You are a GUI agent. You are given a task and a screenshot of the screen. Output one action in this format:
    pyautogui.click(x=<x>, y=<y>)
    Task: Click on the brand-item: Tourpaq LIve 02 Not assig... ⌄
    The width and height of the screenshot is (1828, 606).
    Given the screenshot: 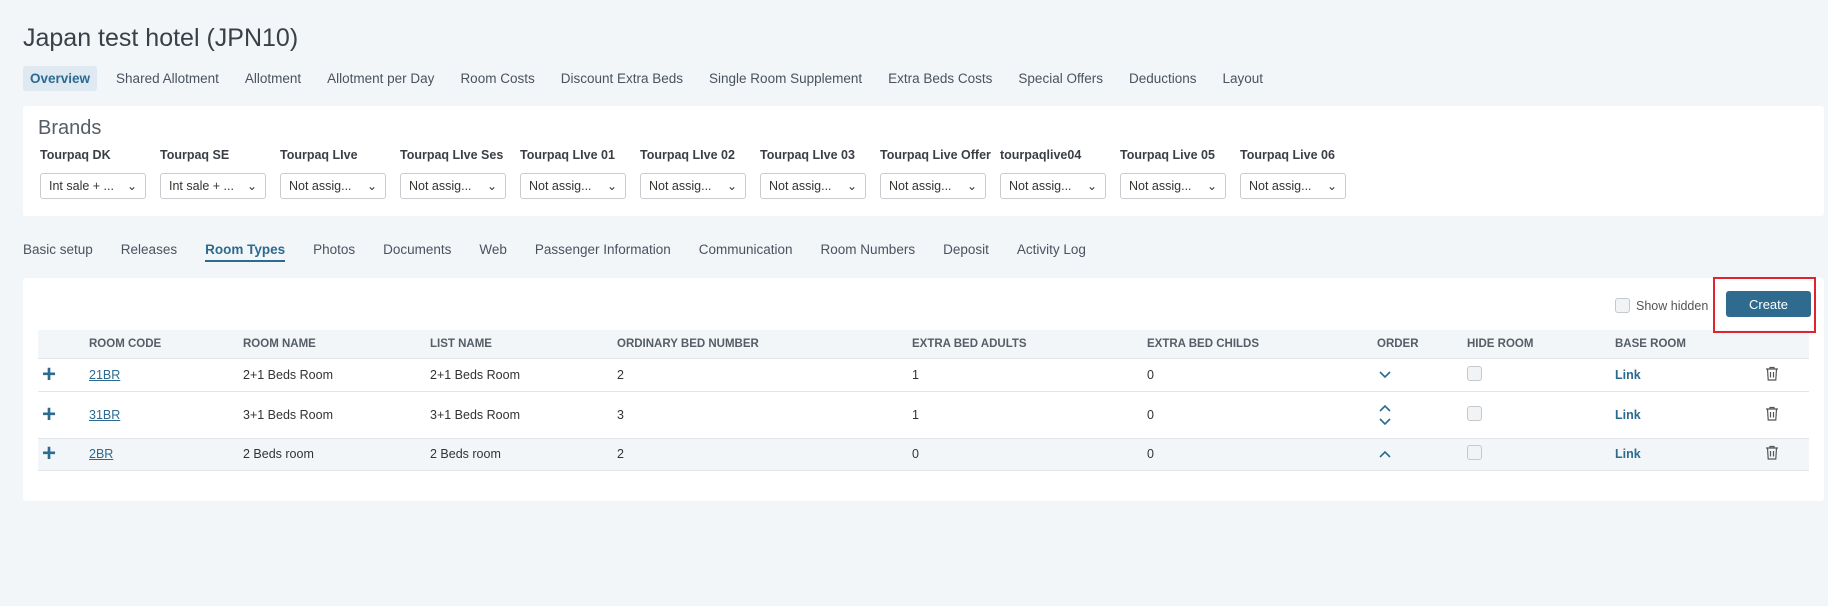 What is the action you would take?
    pyautogui.click(x=694, y=173)
    